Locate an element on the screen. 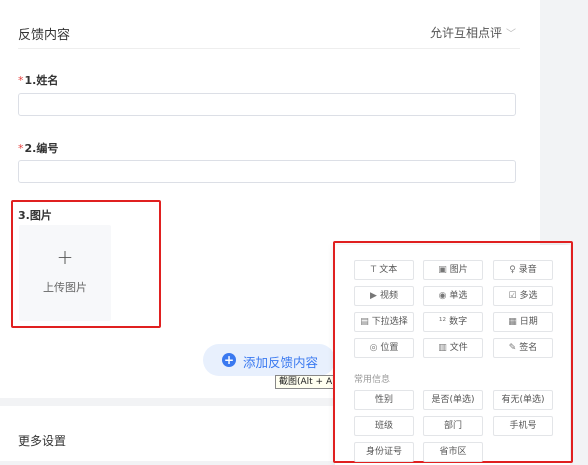  common-info-item: 是否(单选) is located at coordinates (453, 400).